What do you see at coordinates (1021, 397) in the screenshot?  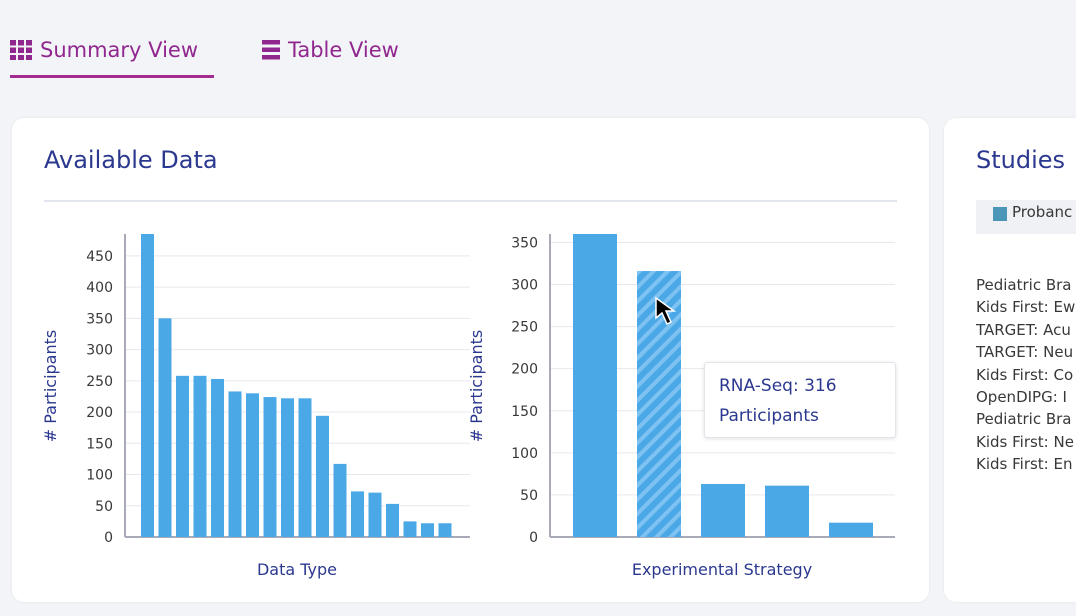 I see `study-item: OpenDIPG: I` at bounding box center [1021, 397].